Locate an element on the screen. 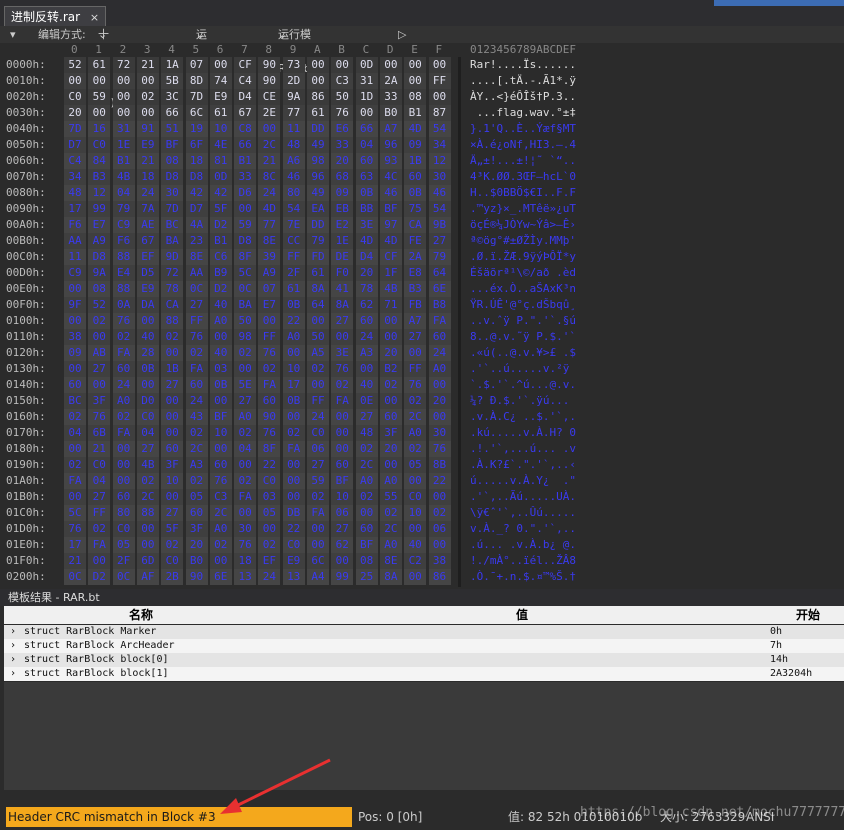  hex-byte: AA is located at coordinates (196, 273).